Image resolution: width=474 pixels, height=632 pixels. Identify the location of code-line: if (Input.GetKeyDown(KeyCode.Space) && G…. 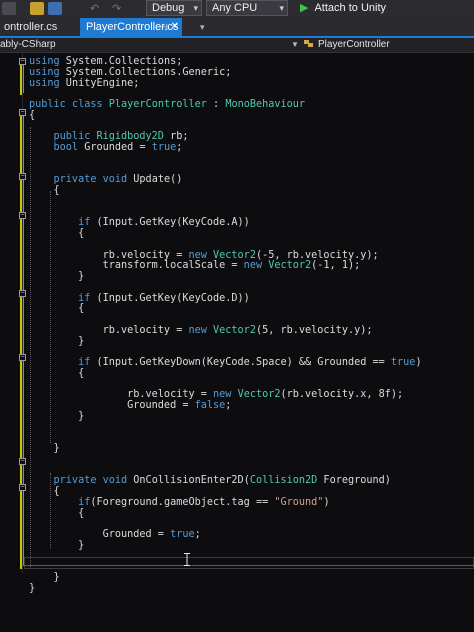
(225, 363).